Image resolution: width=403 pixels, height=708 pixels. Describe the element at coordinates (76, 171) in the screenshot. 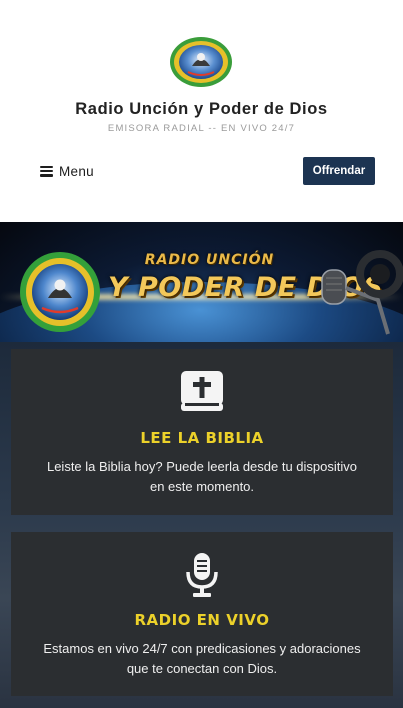

I see `menu-label: Menu` at that location.